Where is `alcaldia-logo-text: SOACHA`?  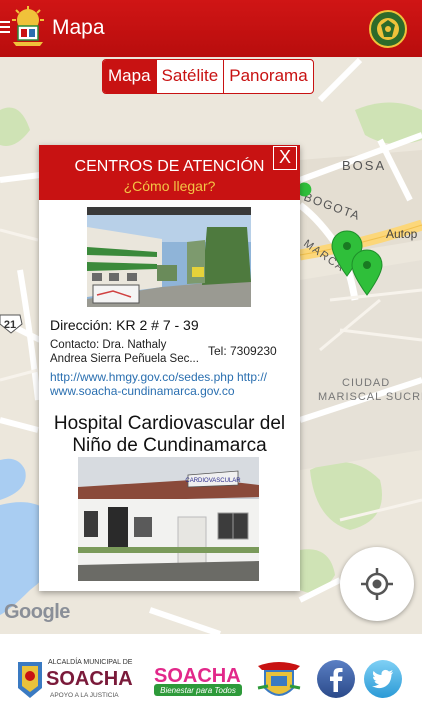 alcaldia-logo-text: SOACHA is located at coordinates (89, 679).